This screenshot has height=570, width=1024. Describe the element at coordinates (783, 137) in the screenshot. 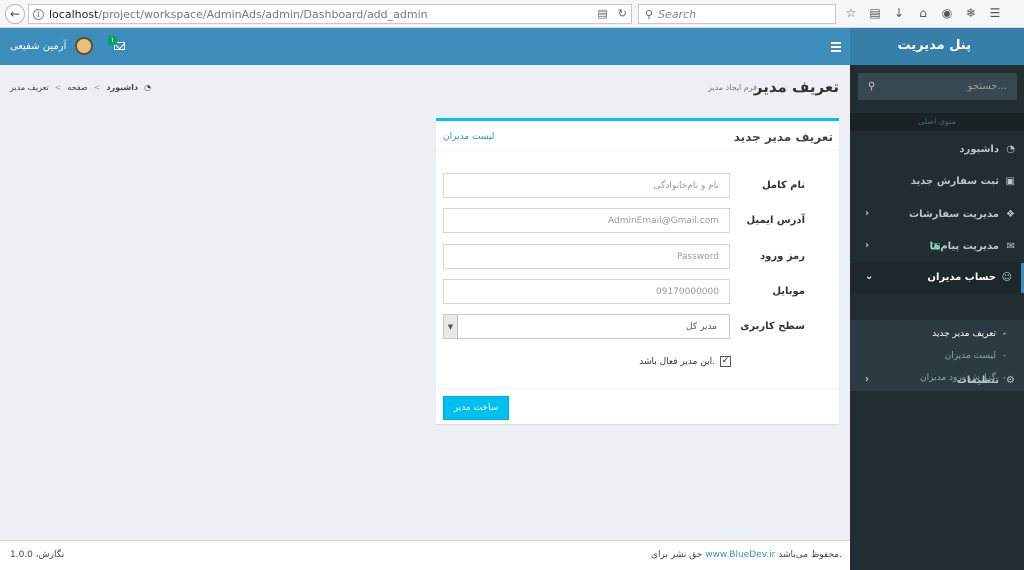

I see `box-title: تعریف مدیر جدید` at that location.